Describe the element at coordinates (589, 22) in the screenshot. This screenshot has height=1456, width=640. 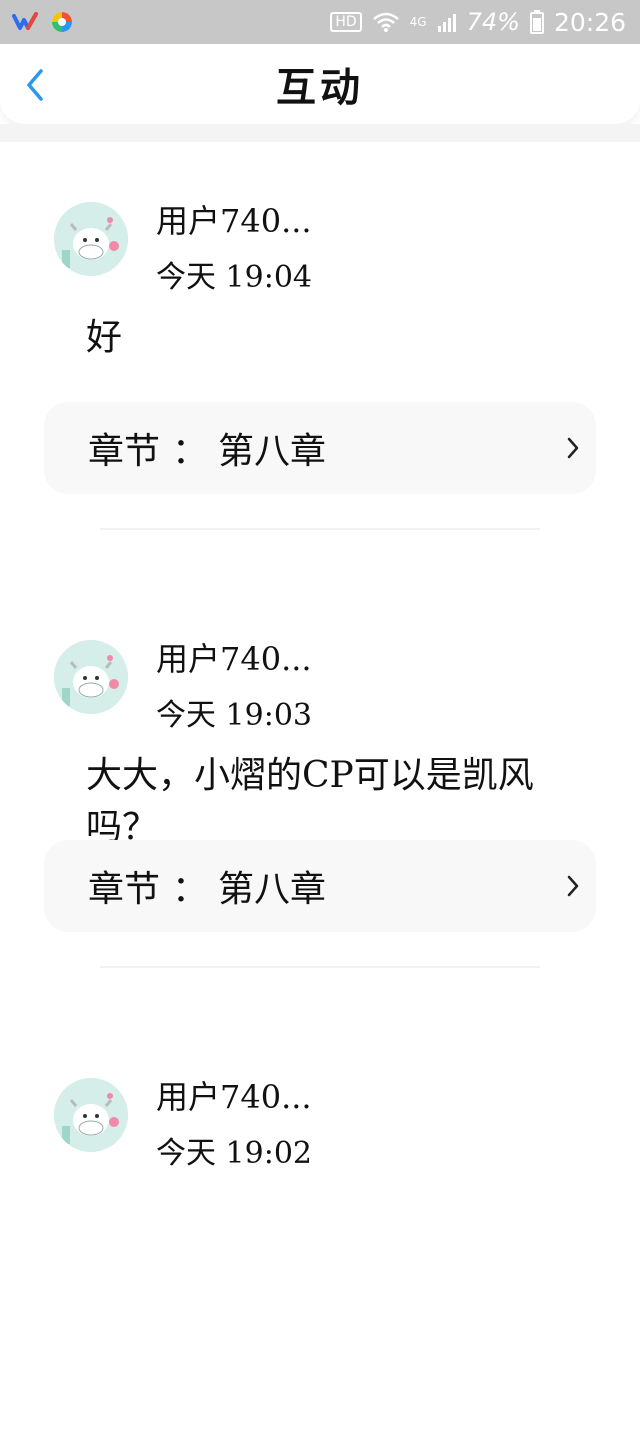
I see `clock: 20:26` at that location.